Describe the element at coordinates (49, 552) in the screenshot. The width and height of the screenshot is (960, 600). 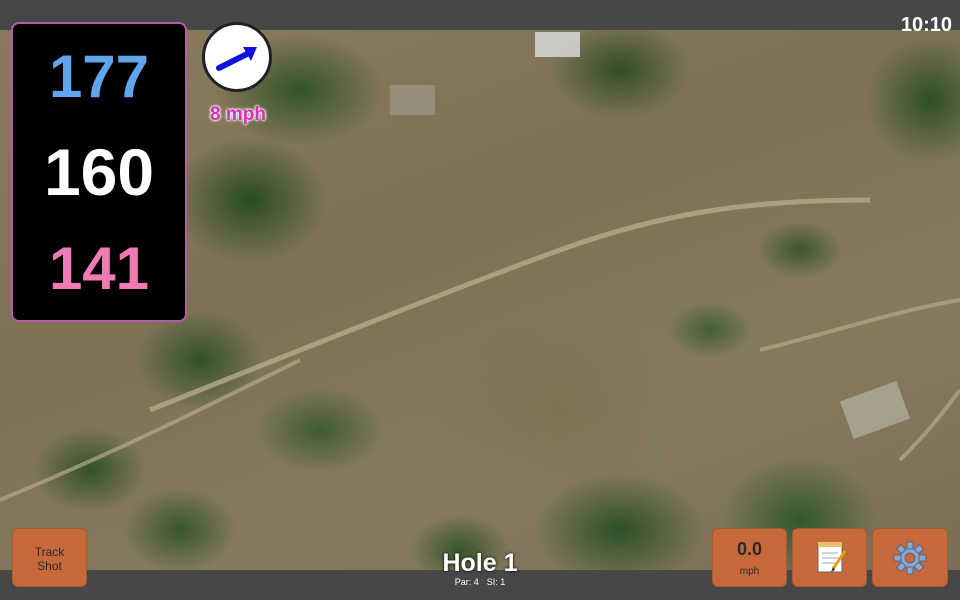
I see `track-shot-label-1: Track` at that location.